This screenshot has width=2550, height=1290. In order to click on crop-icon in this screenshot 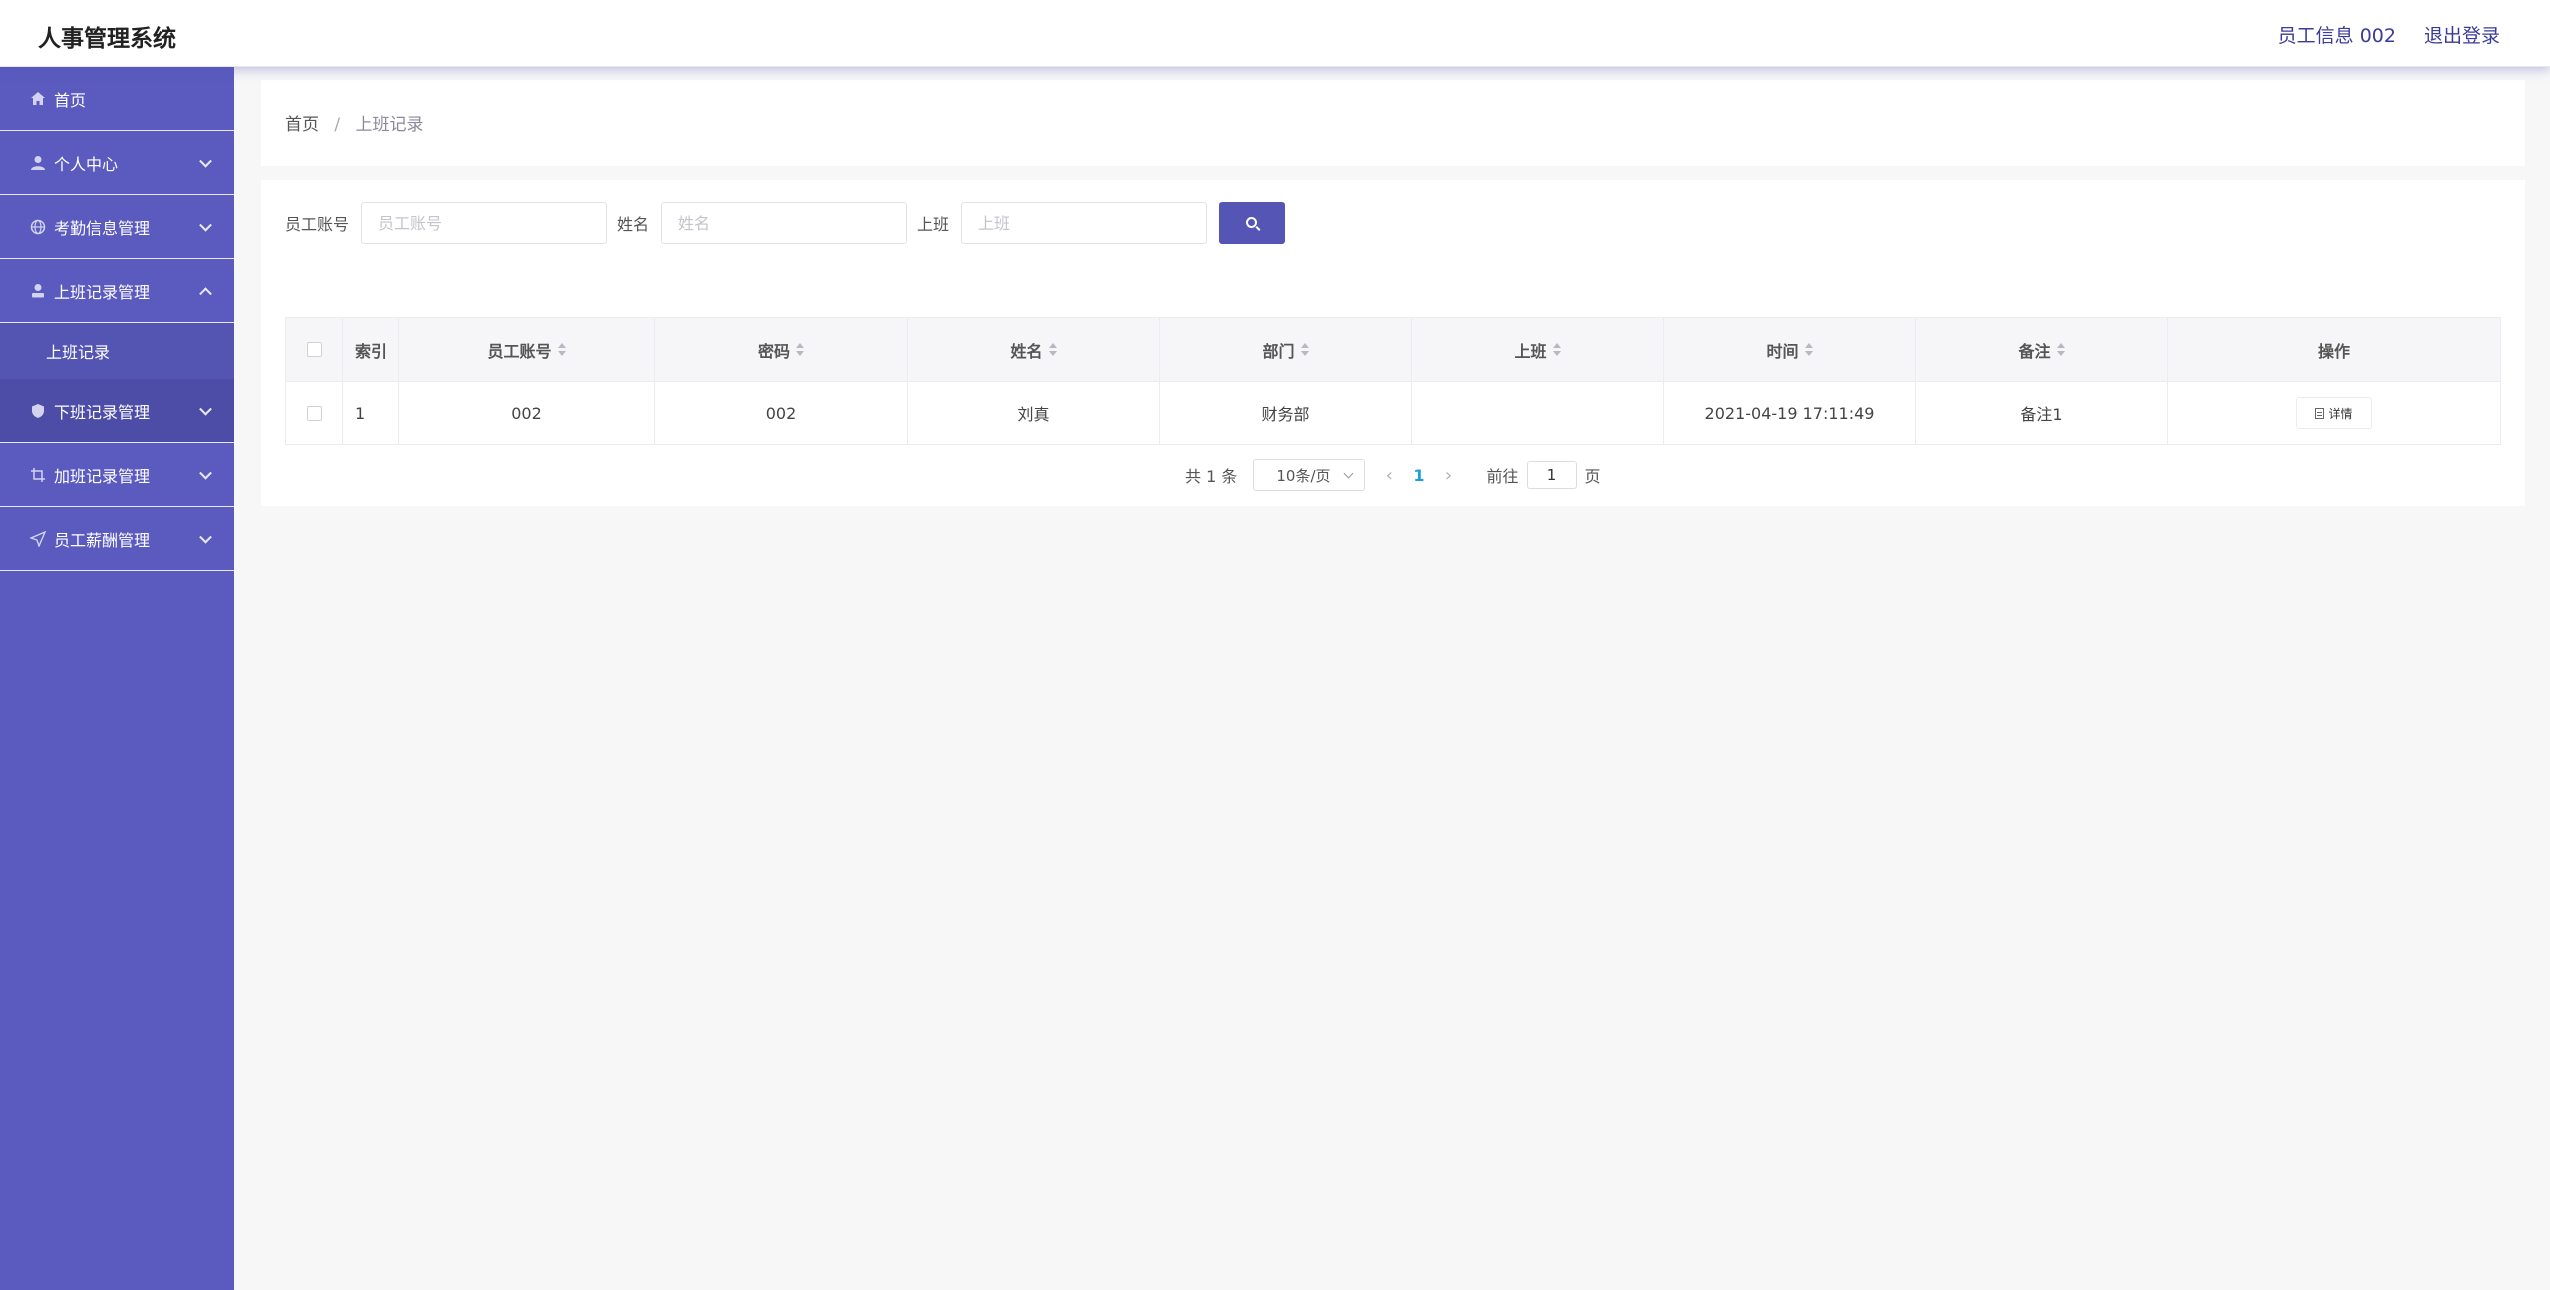, I will do `click(38, 475)`.